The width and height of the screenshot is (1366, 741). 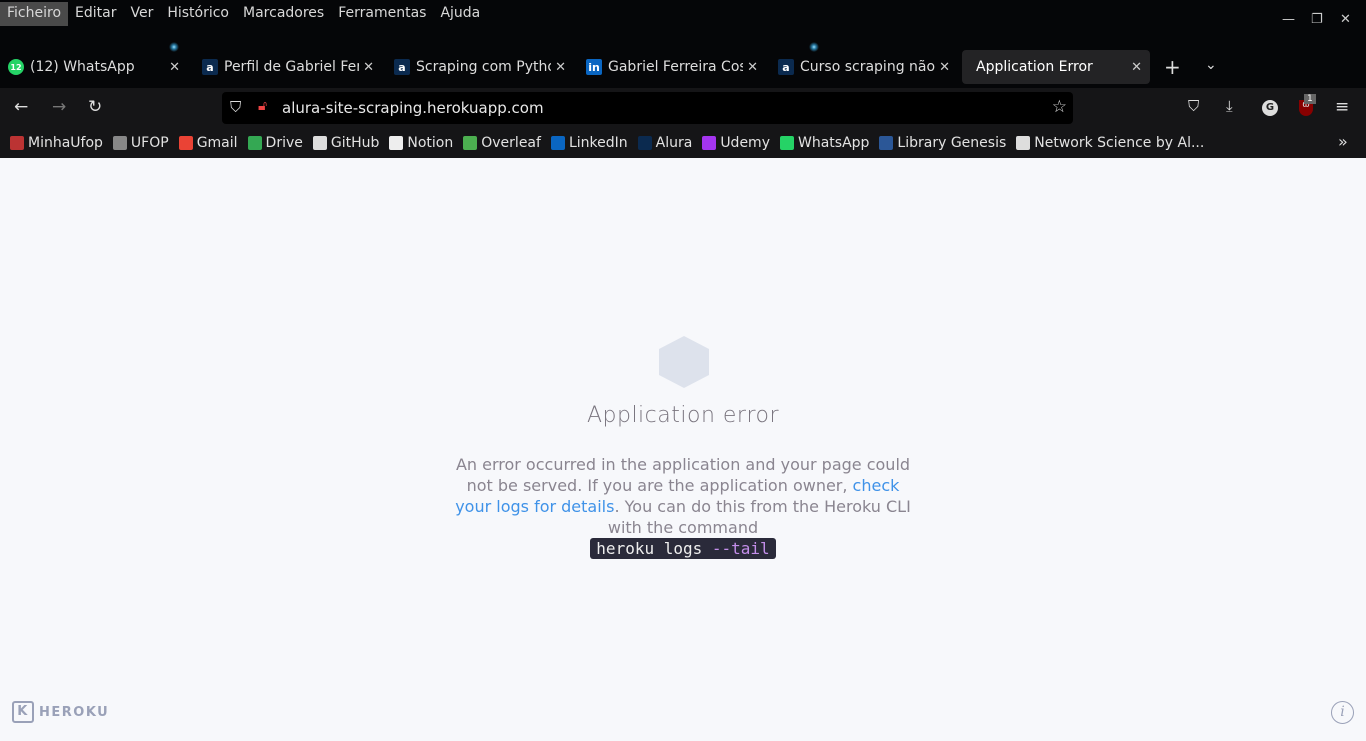 I want to click on reload-button: ↻, so click(x=95, y=107).